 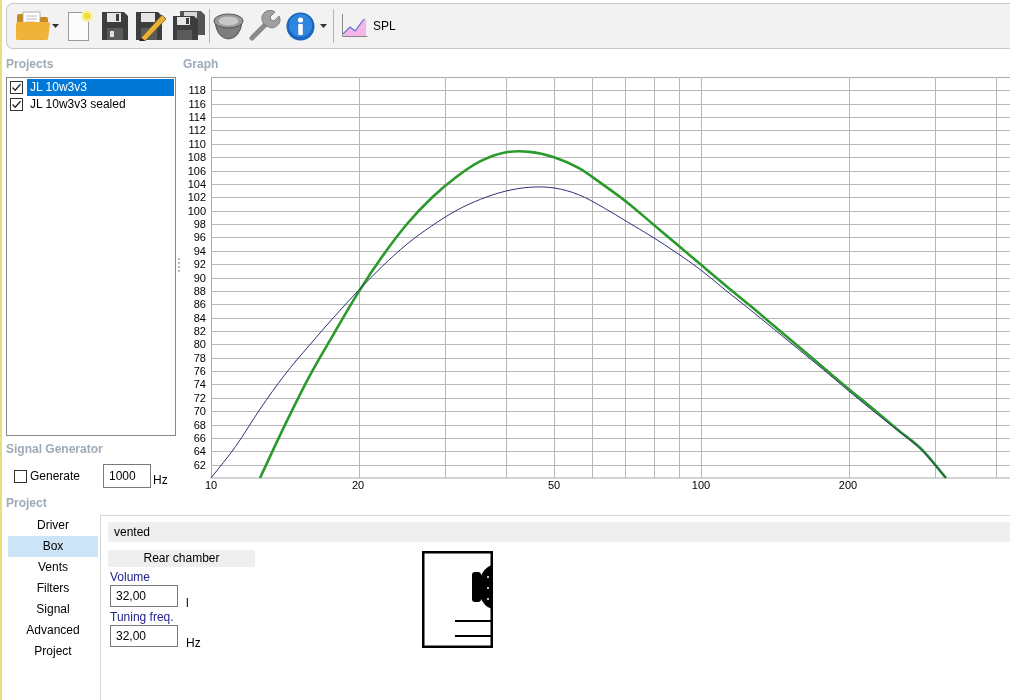 What do you see at coordinates (199, 317) in the screenshot?
I see `y-axis-label: 84` at bounding box center [199, 317].